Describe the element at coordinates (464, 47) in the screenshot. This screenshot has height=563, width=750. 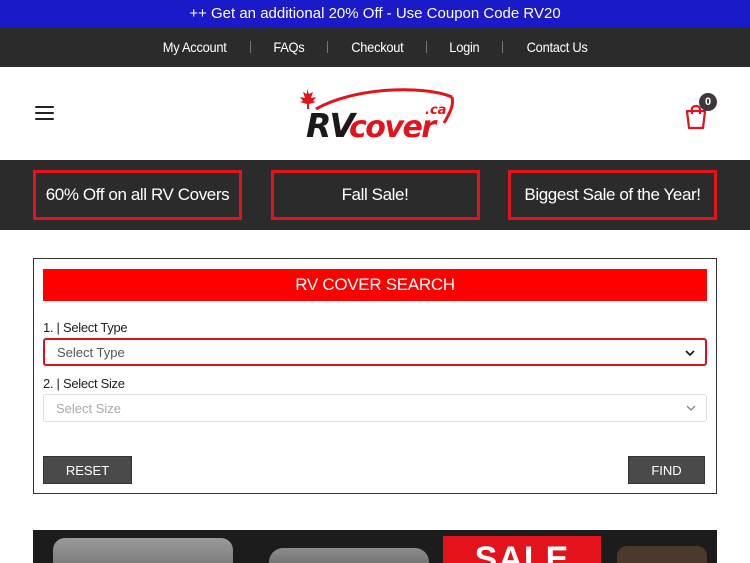
I see `nav-login: Login` at that location.